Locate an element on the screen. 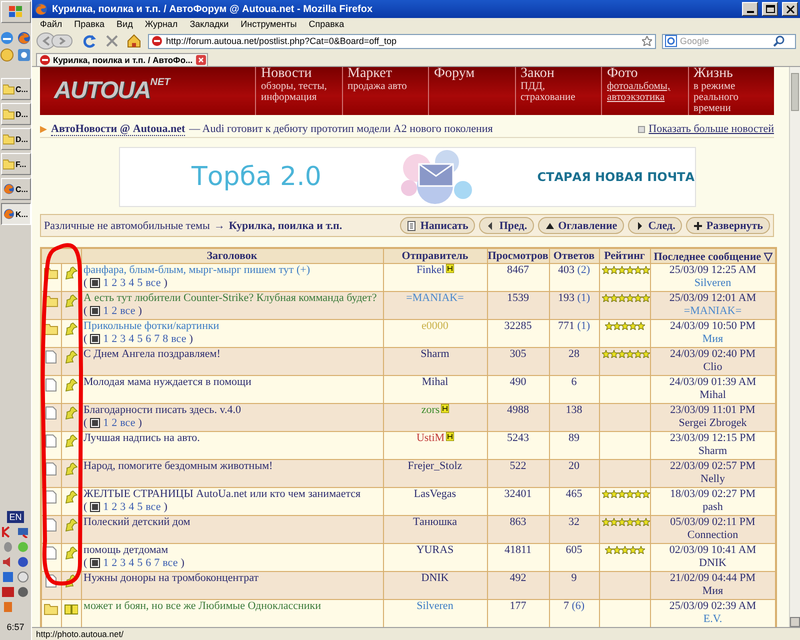  menu-item: Журнал is located at coordinates (161, 24).